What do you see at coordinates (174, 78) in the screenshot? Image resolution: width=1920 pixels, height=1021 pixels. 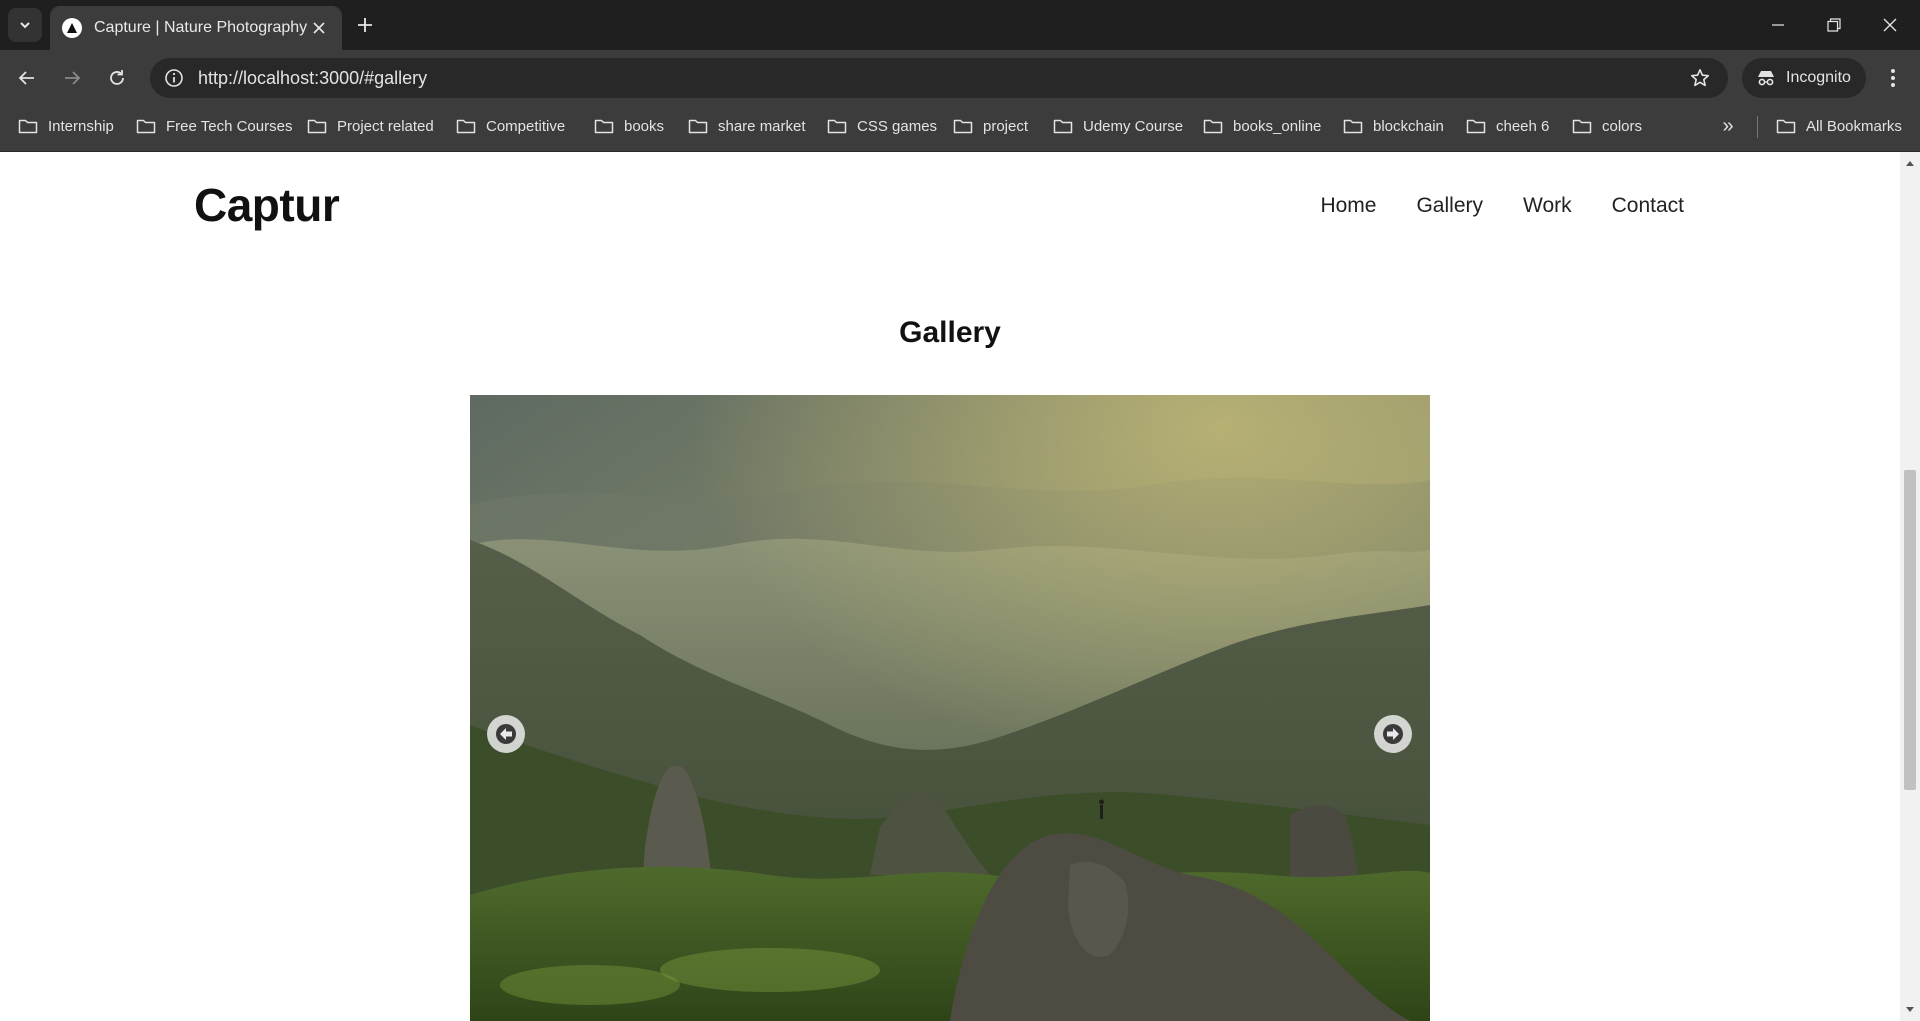 I see `site-info-icon` at bounding box center [174, 78].